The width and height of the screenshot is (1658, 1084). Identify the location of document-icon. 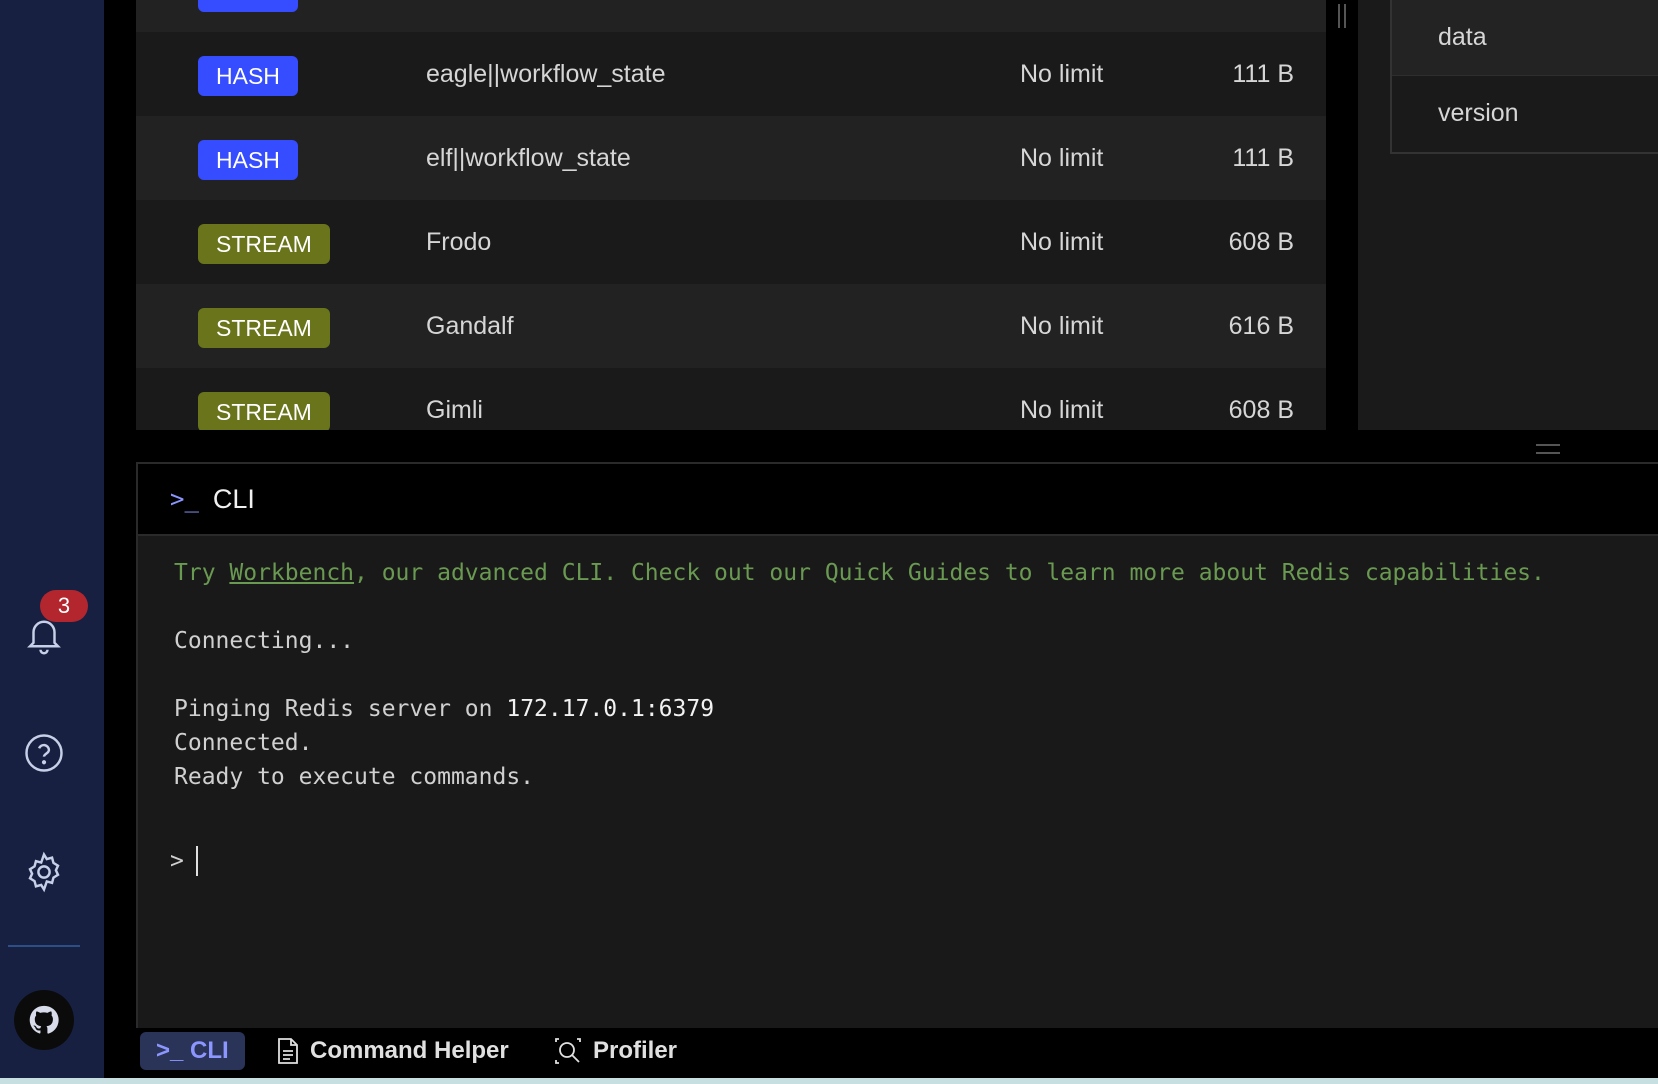
(288, 1051).